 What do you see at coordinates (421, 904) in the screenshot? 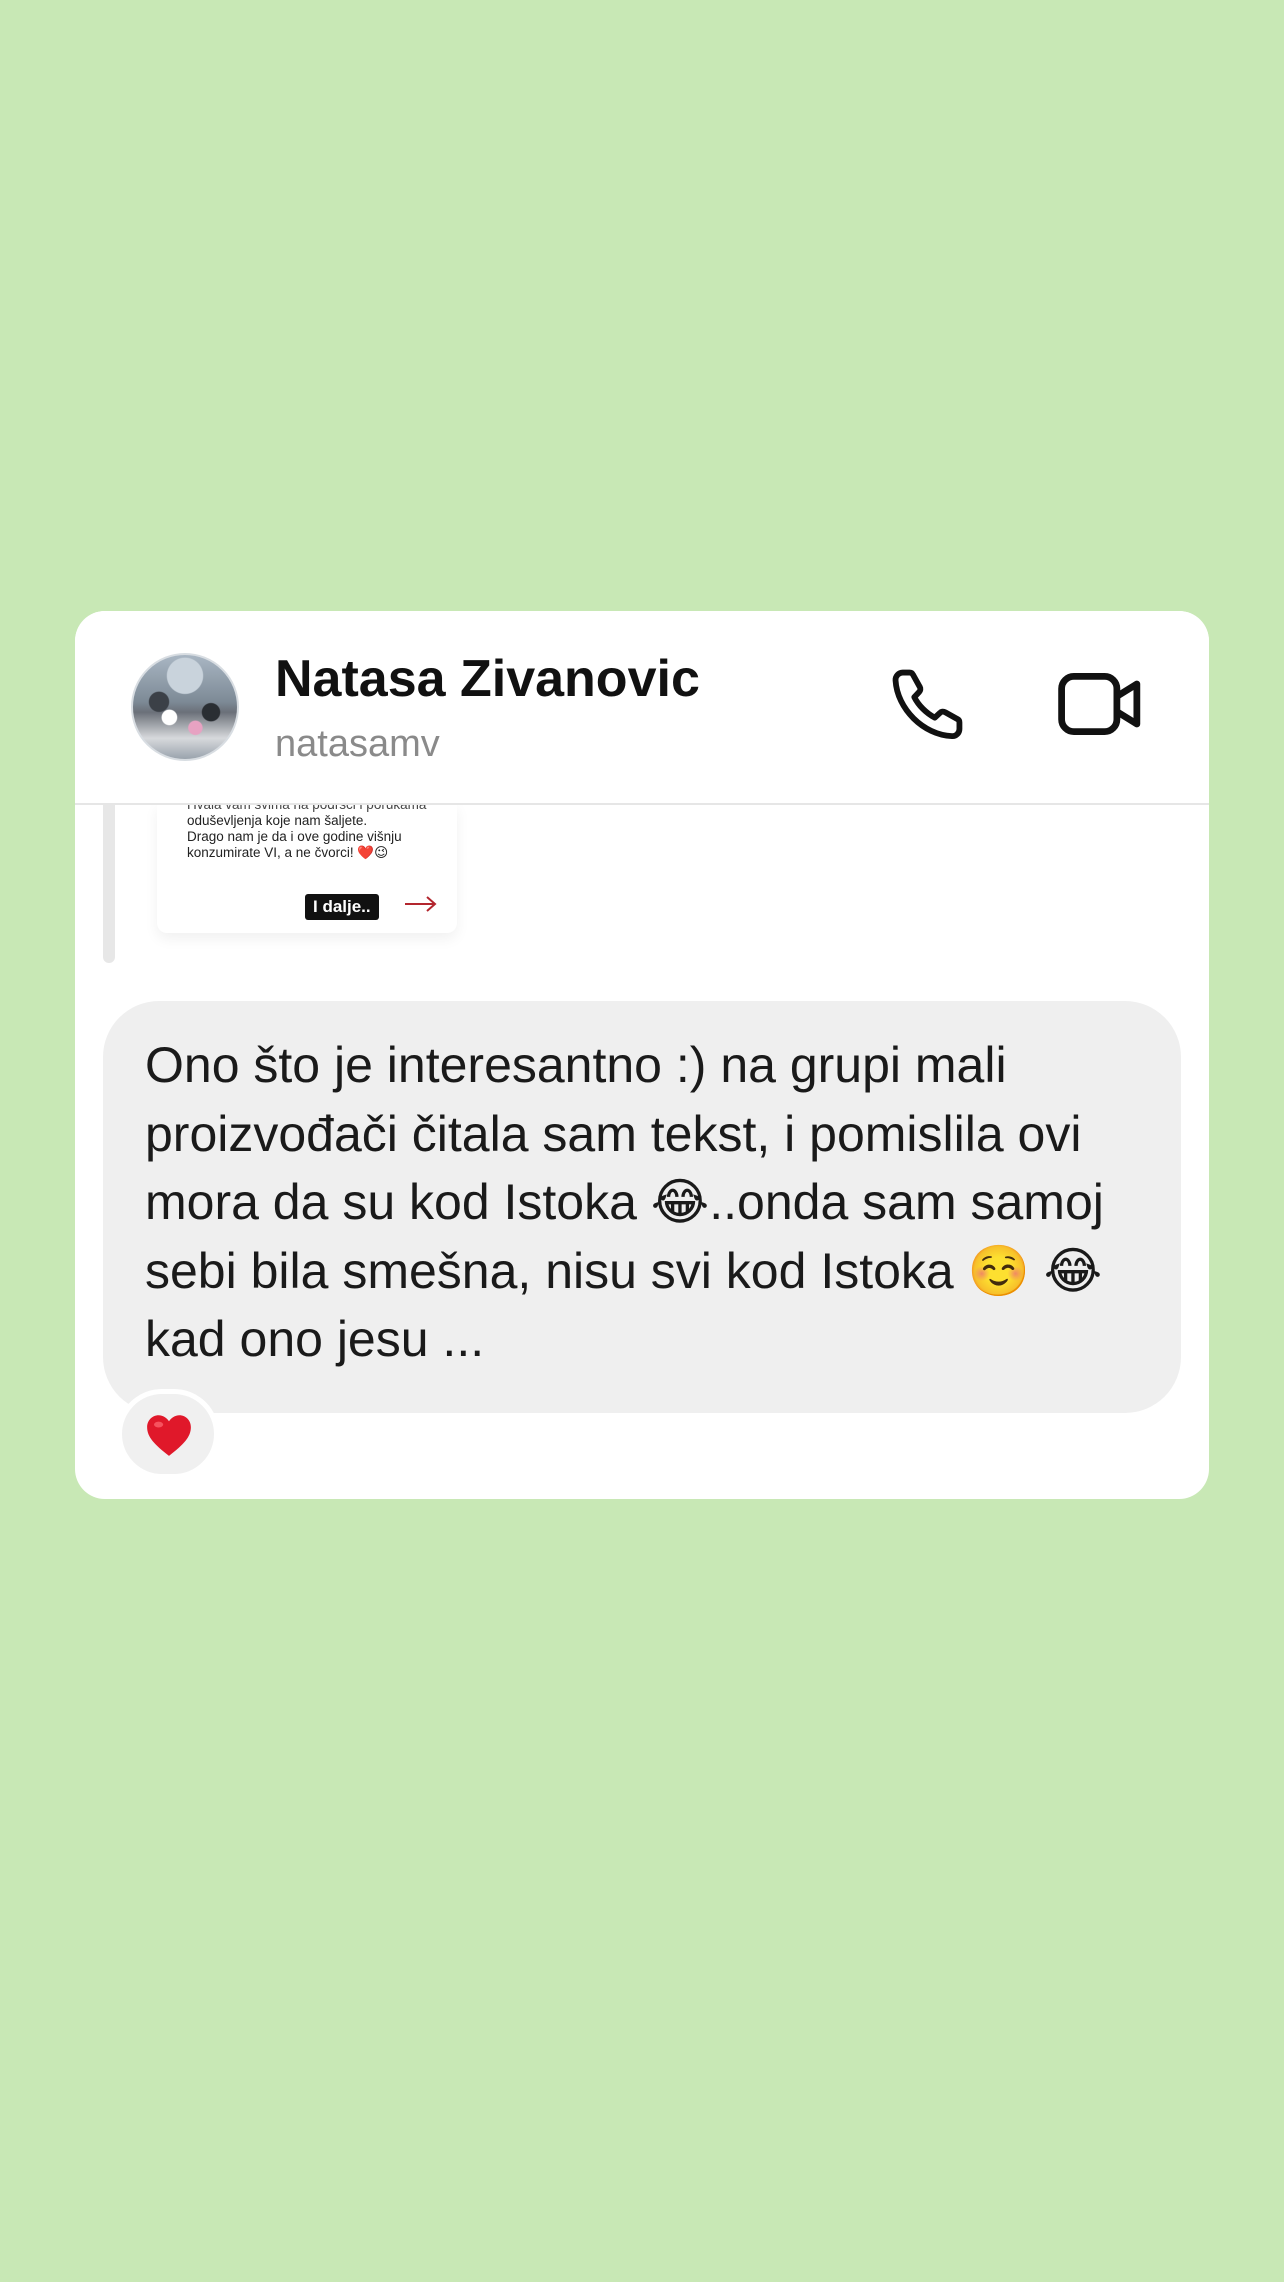
I see `arrow-right-icon` at bounding box center [421, 904].